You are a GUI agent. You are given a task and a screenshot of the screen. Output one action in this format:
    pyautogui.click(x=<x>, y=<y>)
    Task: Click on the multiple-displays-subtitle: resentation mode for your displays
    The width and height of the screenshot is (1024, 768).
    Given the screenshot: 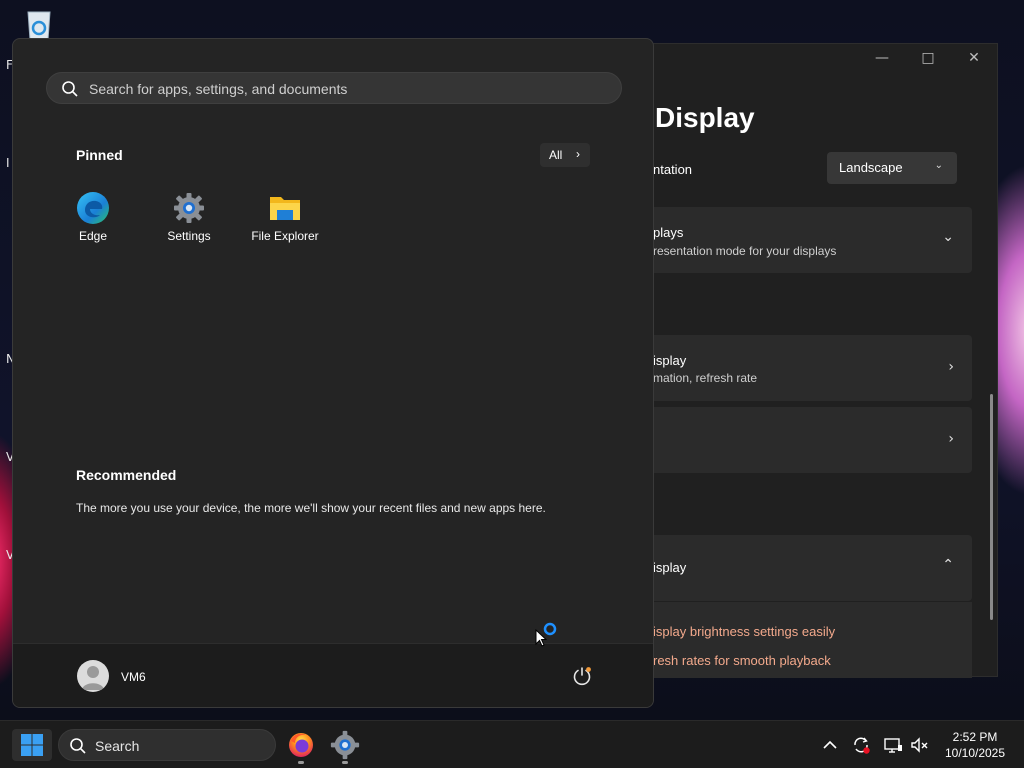 What is the action you would take?
    pyautogui.click(x=745, y=251)
    